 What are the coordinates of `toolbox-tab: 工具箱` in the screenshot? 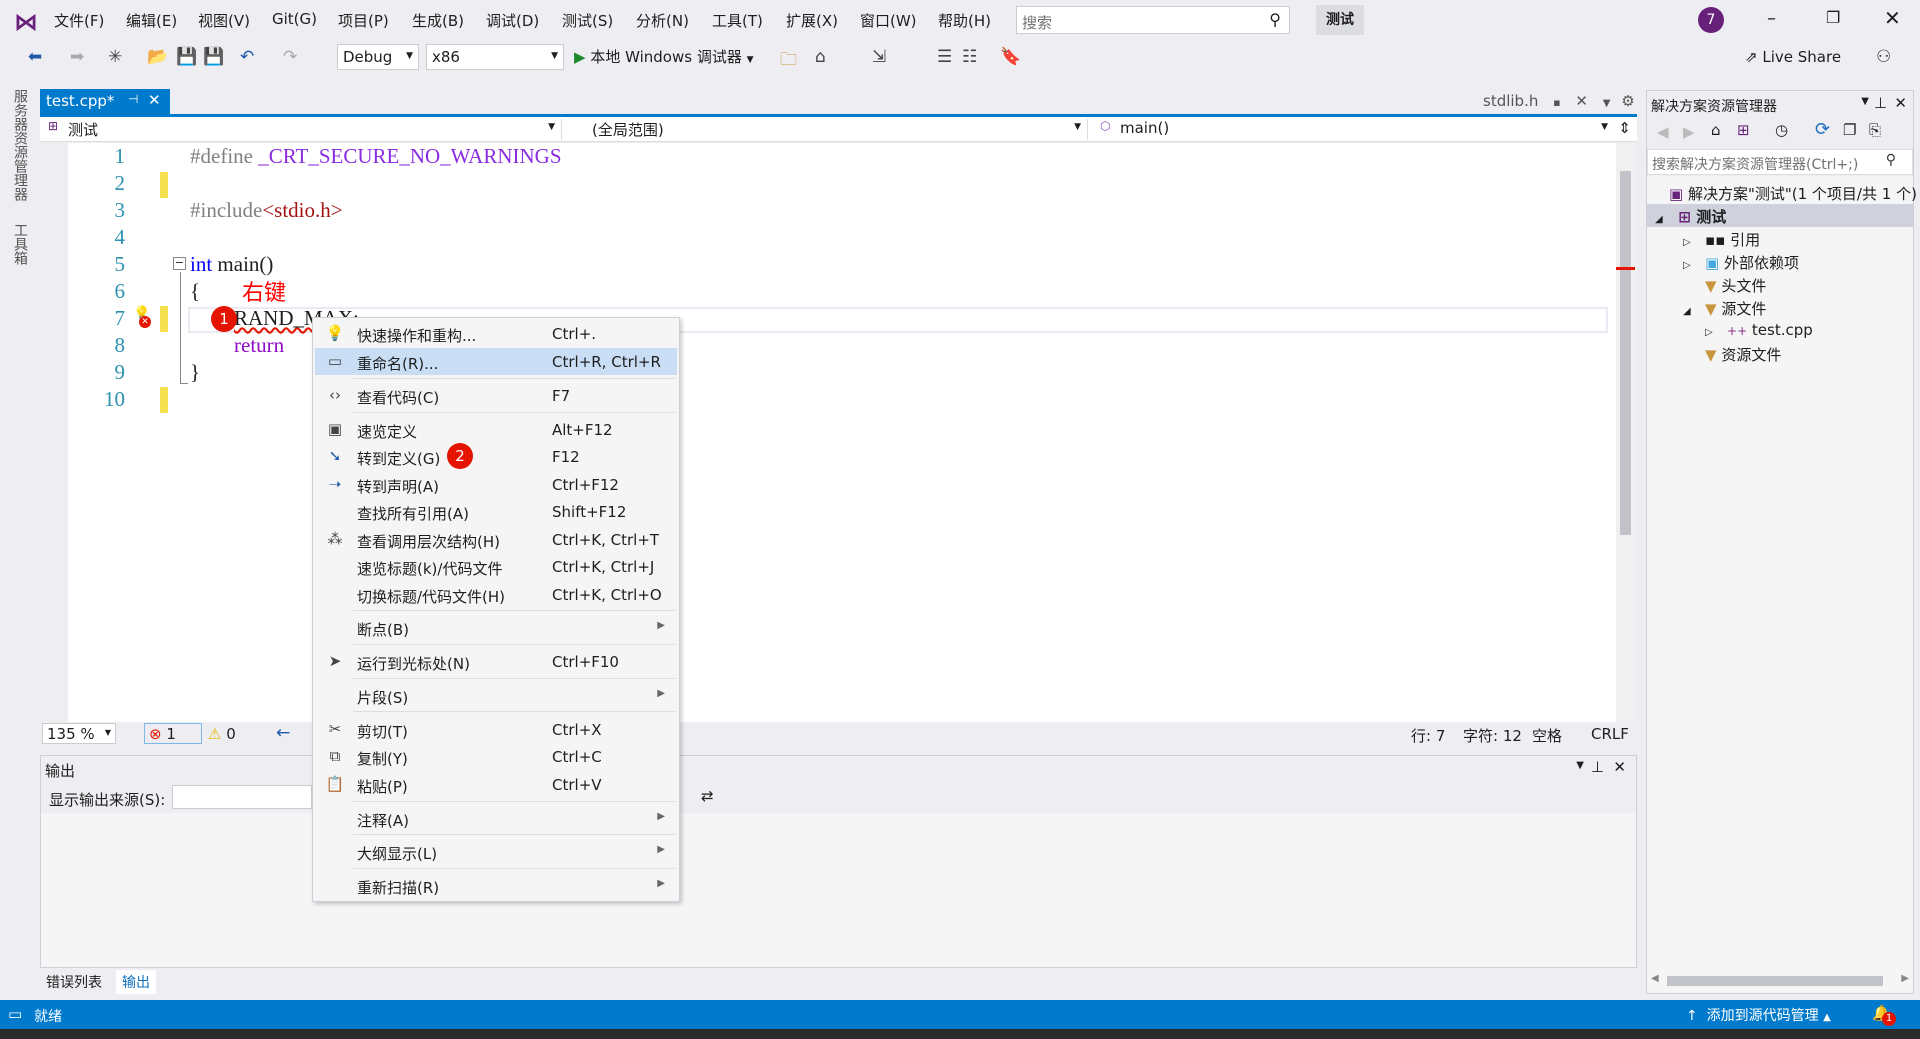 It's located at (20, 244).